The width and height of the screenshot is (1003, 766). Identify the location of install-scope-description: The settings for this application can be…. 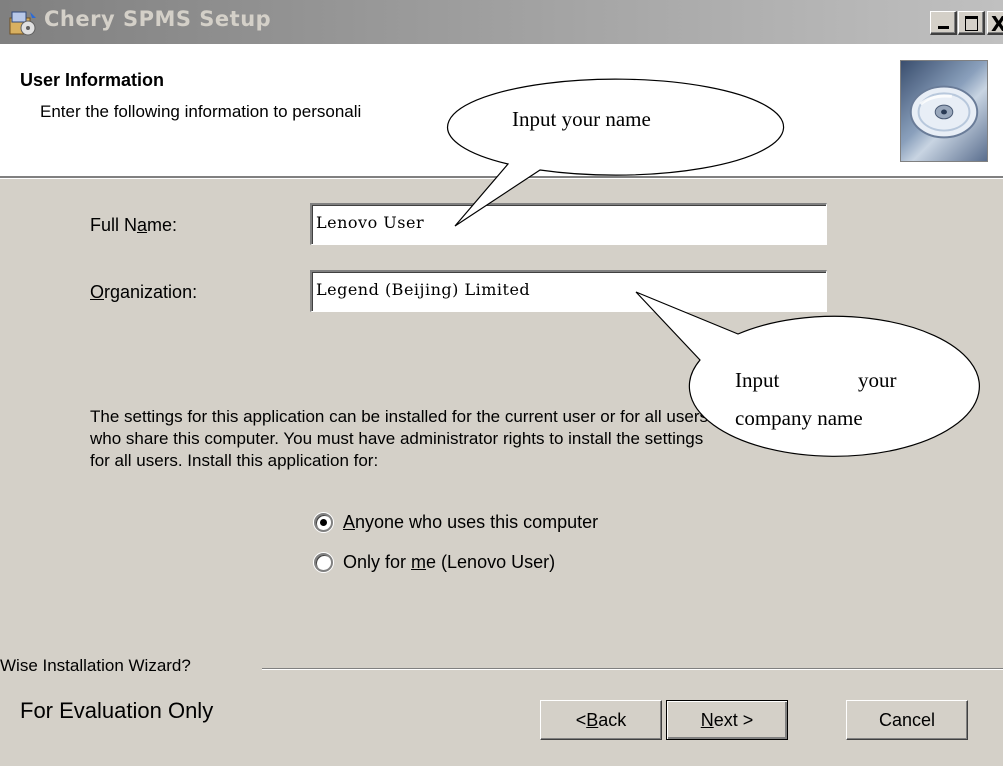
(399, 438).